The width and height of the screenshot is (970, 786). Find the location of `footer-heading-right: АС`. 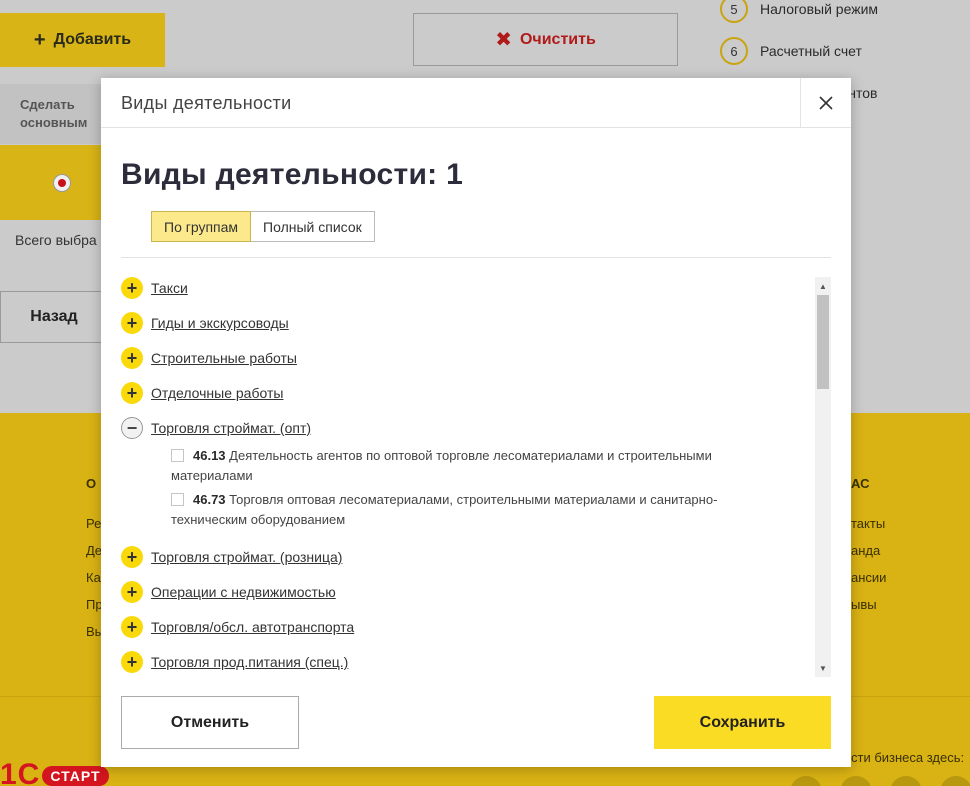

footer-heading-right: АС is located at coordinates (860, 483).